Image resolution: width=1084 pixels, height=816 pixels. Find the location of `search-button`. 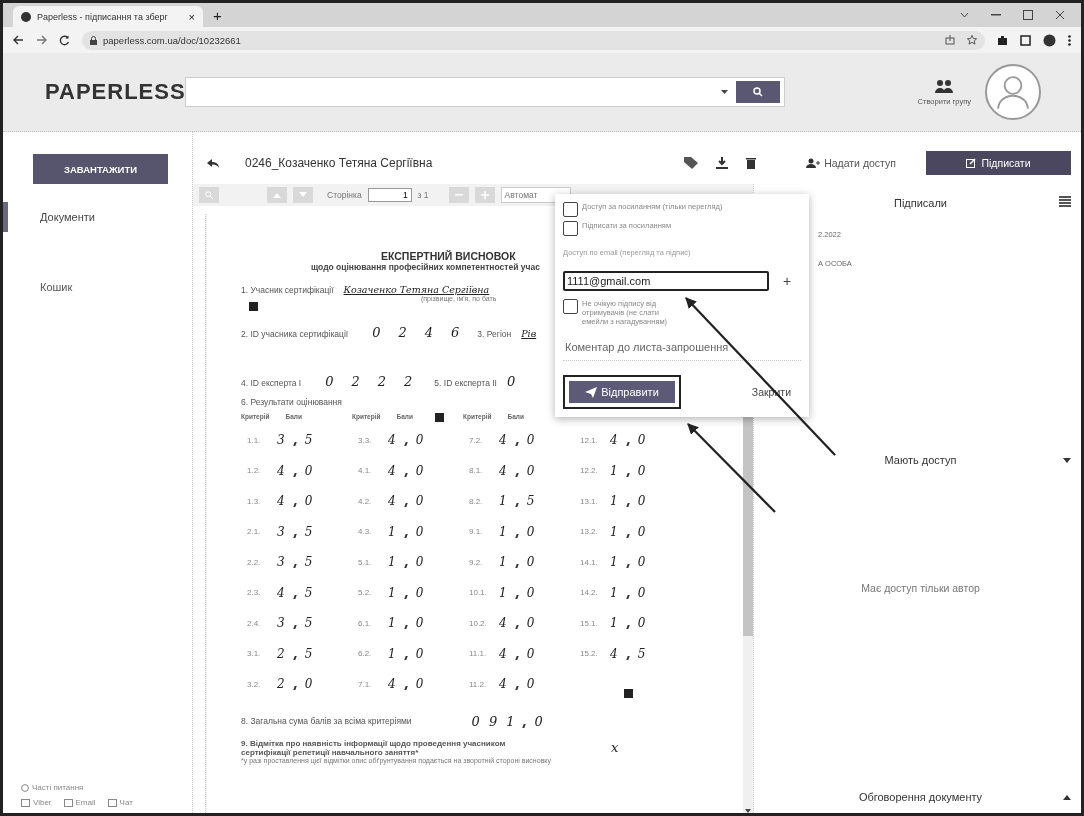

search-button is located at coordinates (758, 92).